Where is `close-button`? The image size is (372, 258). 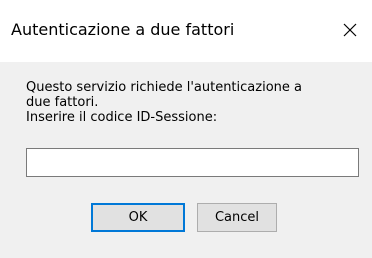 close-button is located at coordinates (350, 30).